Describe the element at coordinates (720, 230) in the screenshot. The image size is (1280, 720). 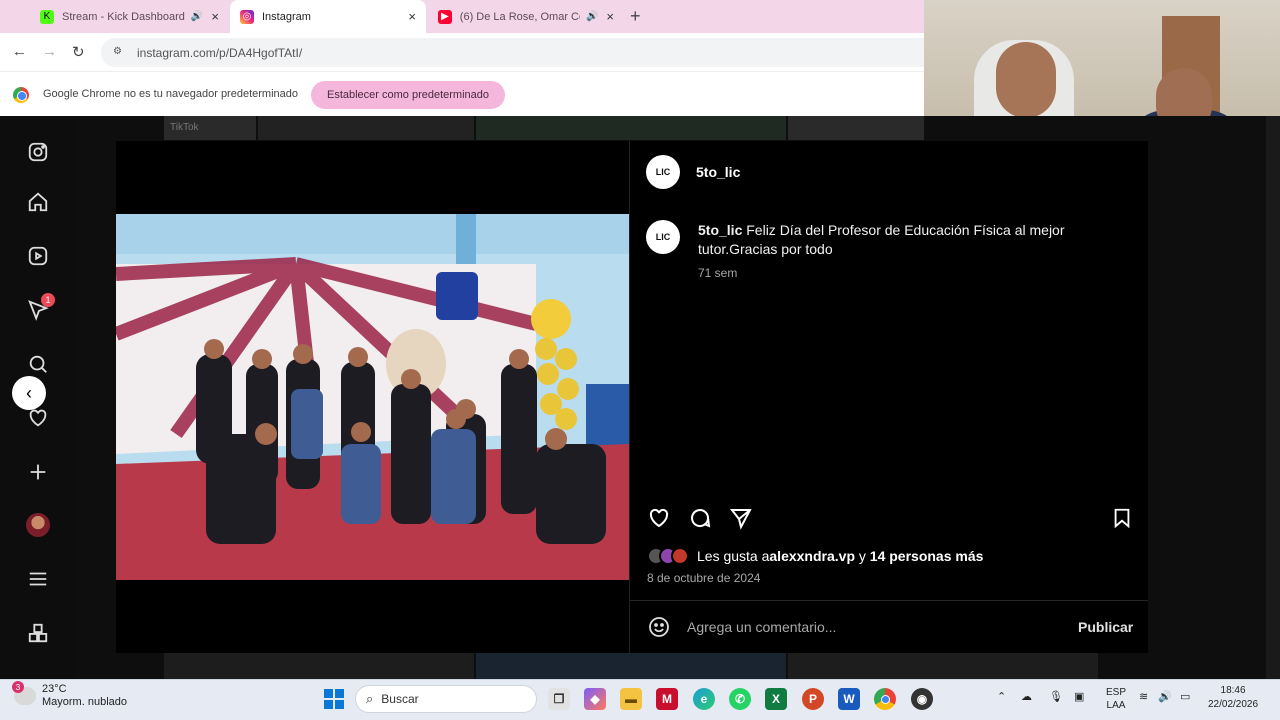
I see `caption-username: 5to_lic` at that location.